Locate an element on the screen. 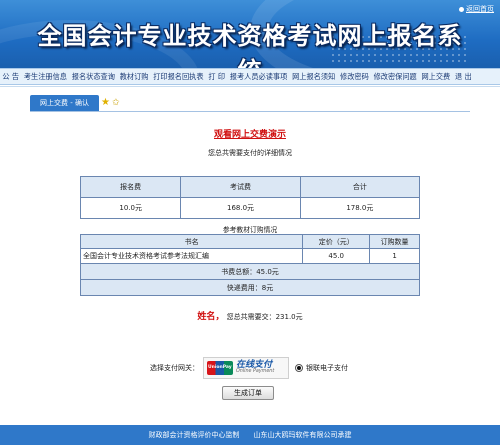 The height and width of the screenshot is (445, 500). column-header: 书名 is located at coordinates (191, 241).